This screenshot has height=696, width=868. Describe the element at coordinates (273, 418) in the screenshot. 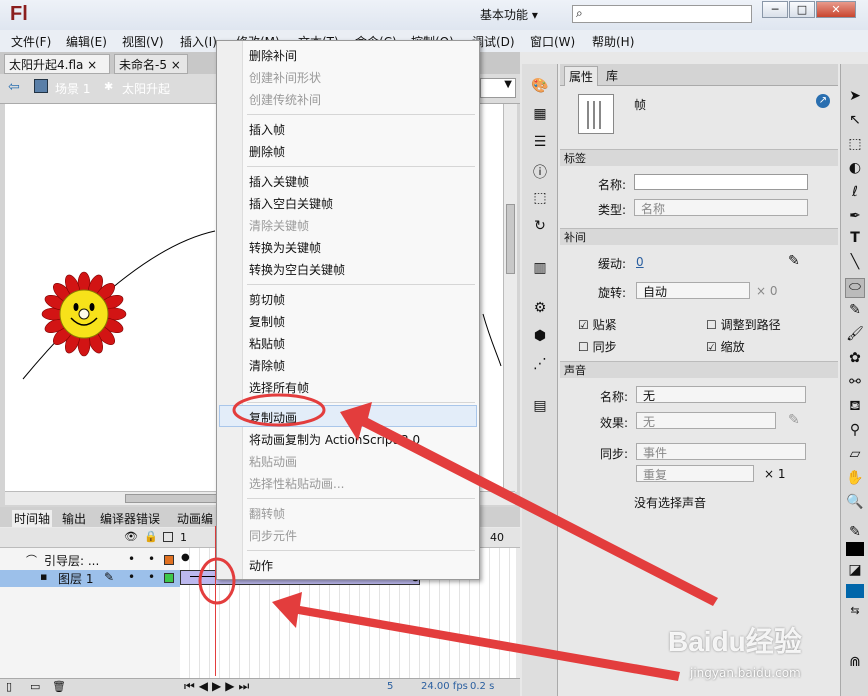

I see `menu-item-copy-motion: 复制动画` at that location.